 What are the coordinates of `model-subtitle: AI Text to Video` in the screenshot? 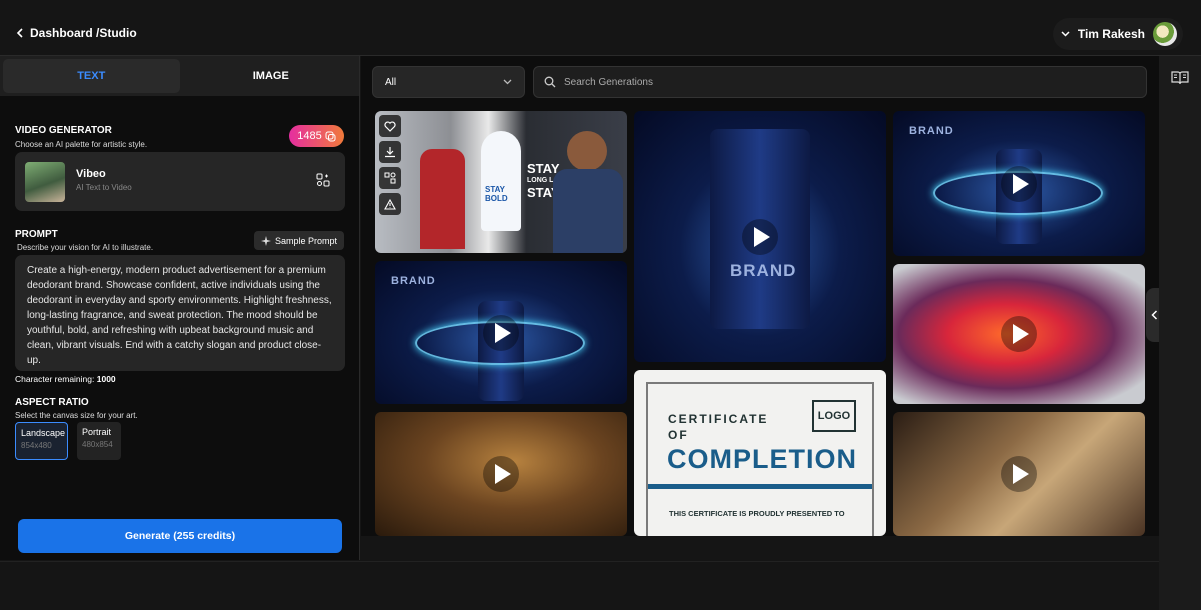 It's located at (104, 187).